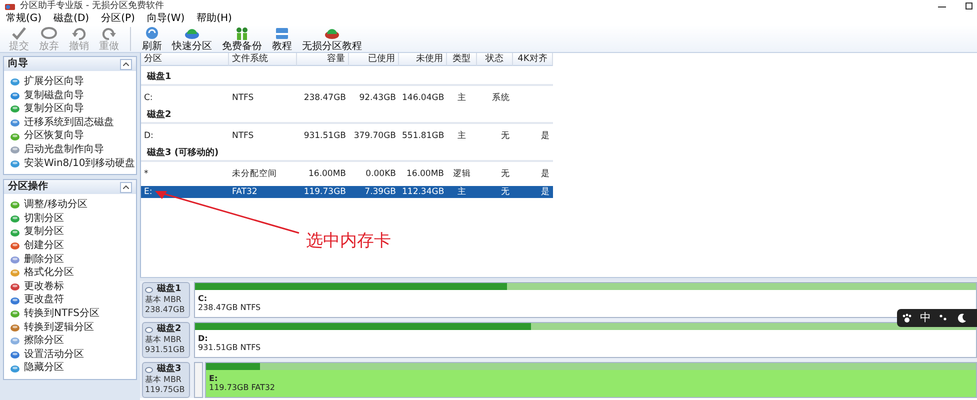 The image size is (977, 400). What do you see at coordinates (969, 6) in the screenshot?
I see `maximize-icon` at bounding box center [969, 6].